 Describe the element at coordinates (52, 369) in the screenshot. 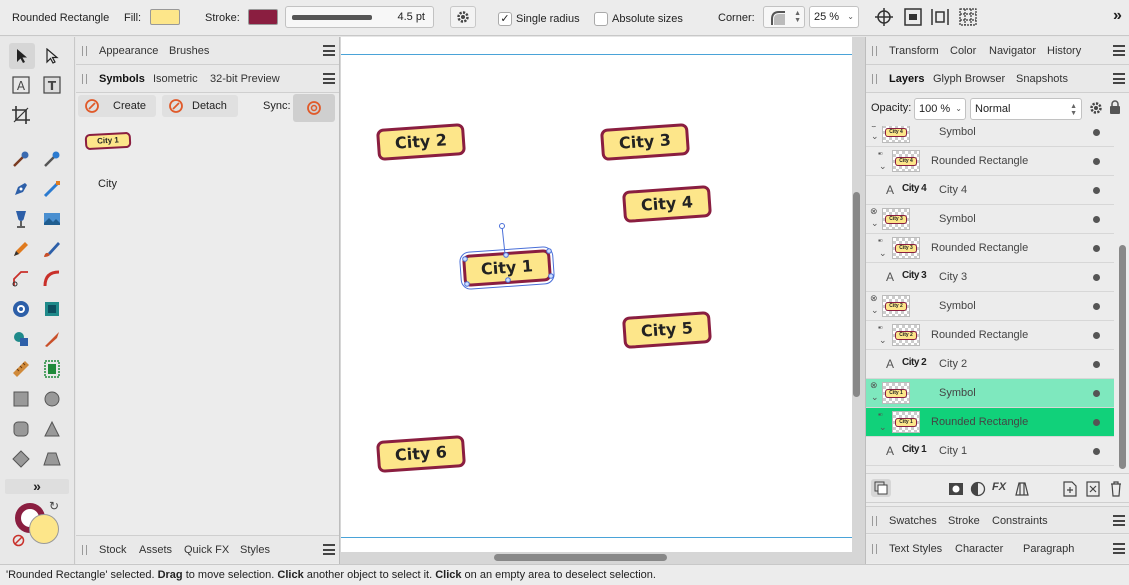

I see `slice-tool` at that location.